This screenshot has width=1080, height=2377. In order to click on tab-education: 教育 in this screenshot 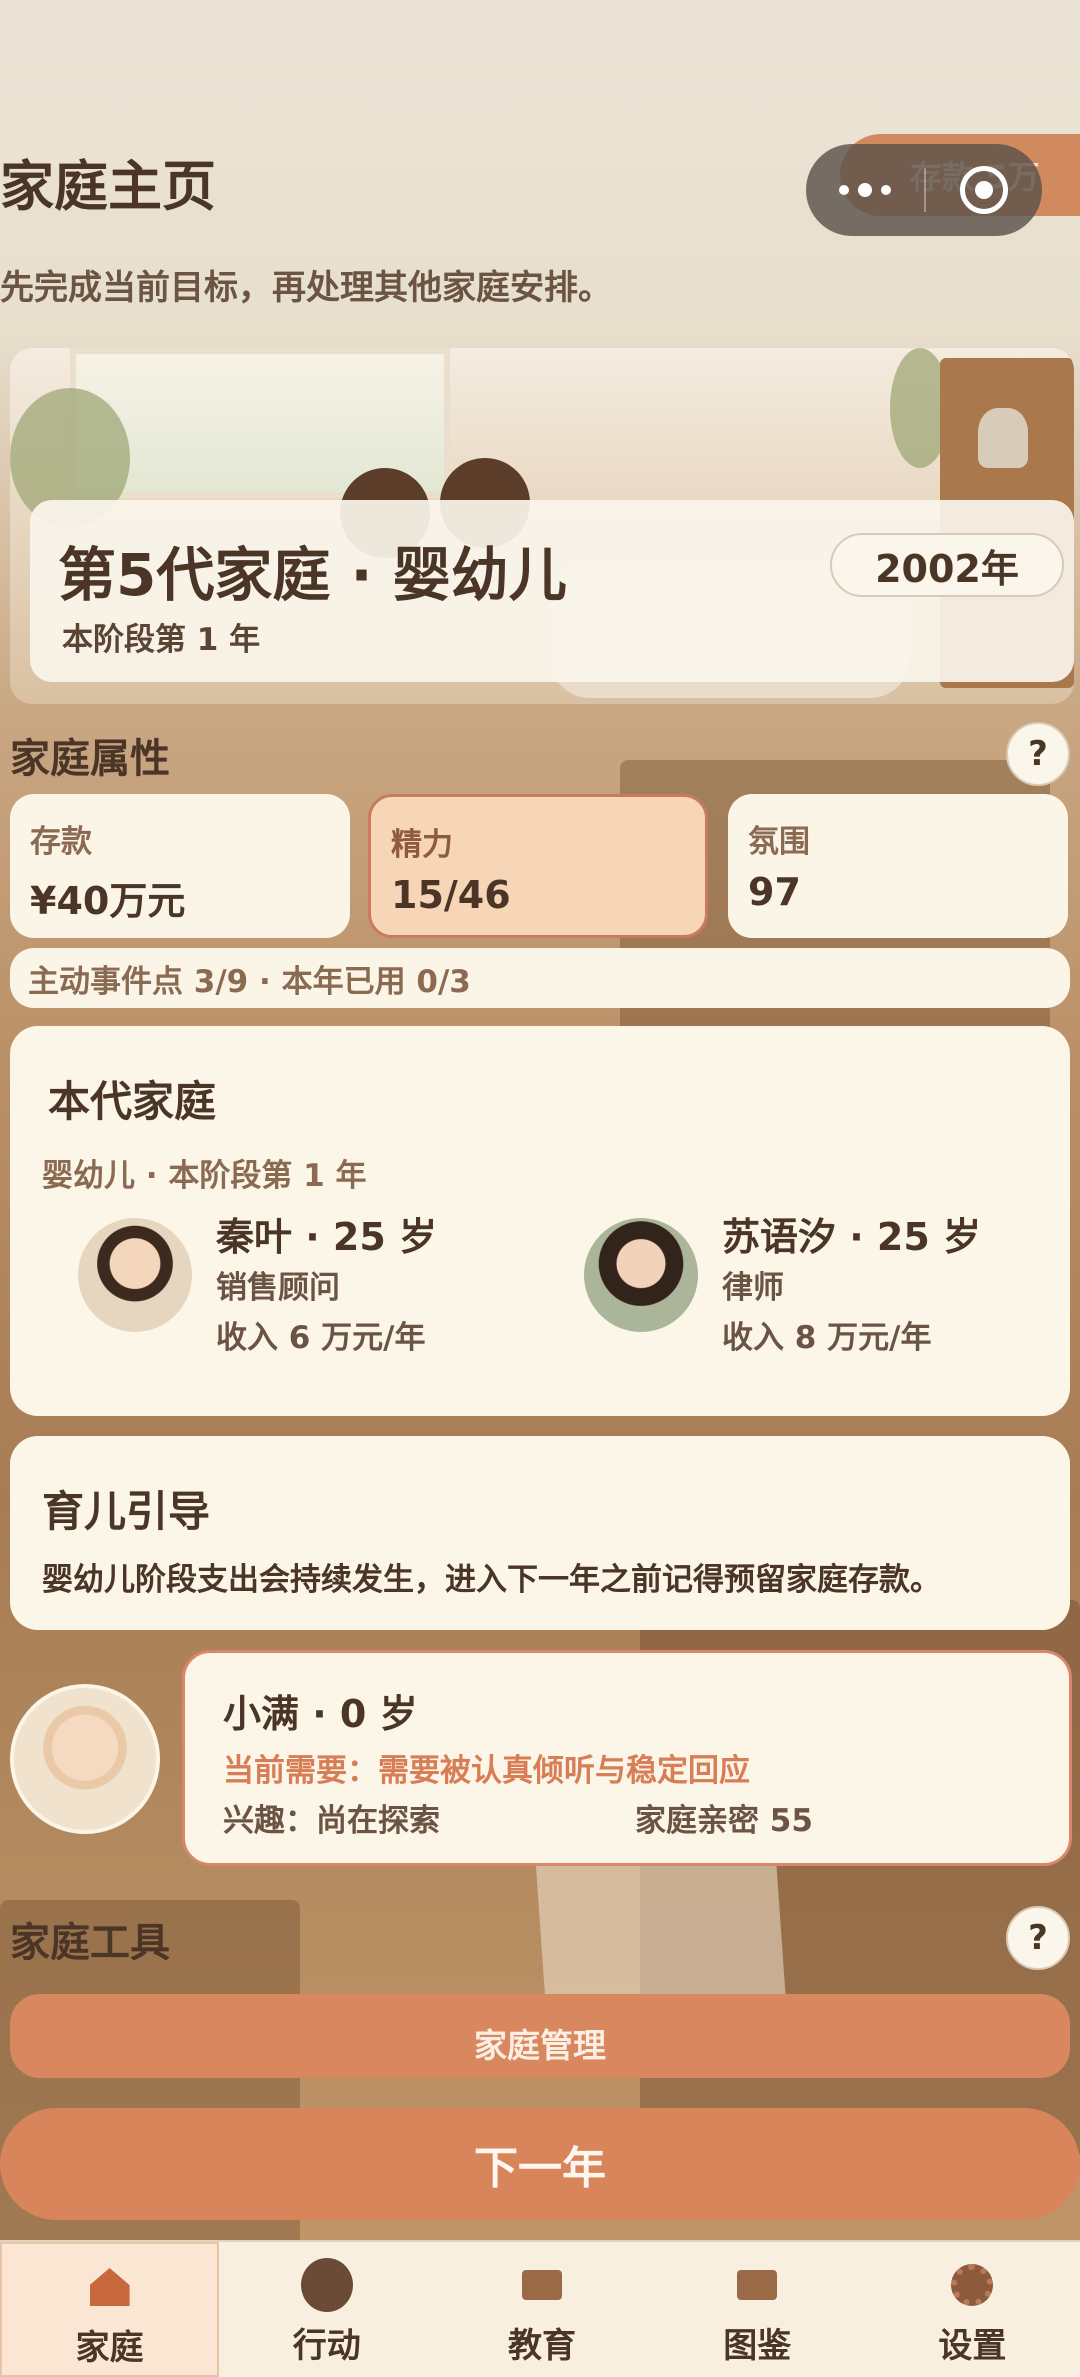, I will do `click(541, 2309)`.